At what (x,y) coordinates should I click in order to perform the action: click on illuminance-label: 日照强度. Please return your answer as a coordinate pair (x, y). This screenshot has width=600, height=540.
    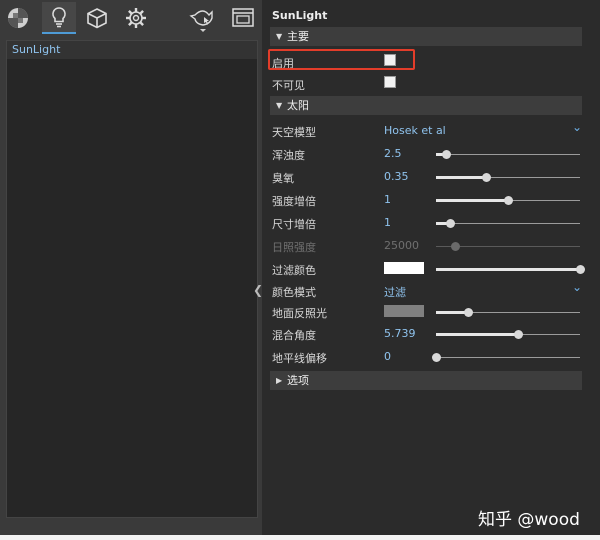
    Looking at the image, I should click on (294, 247).